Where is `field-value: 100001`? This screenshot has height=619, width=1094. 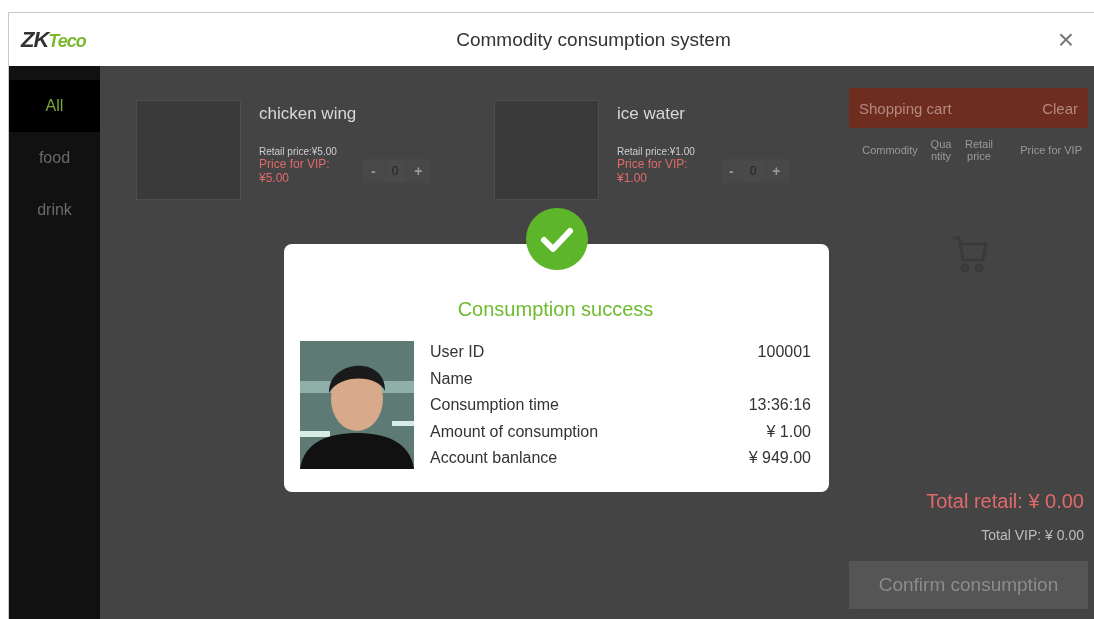
field-value: 100001 is located at coordinates (784, 352).